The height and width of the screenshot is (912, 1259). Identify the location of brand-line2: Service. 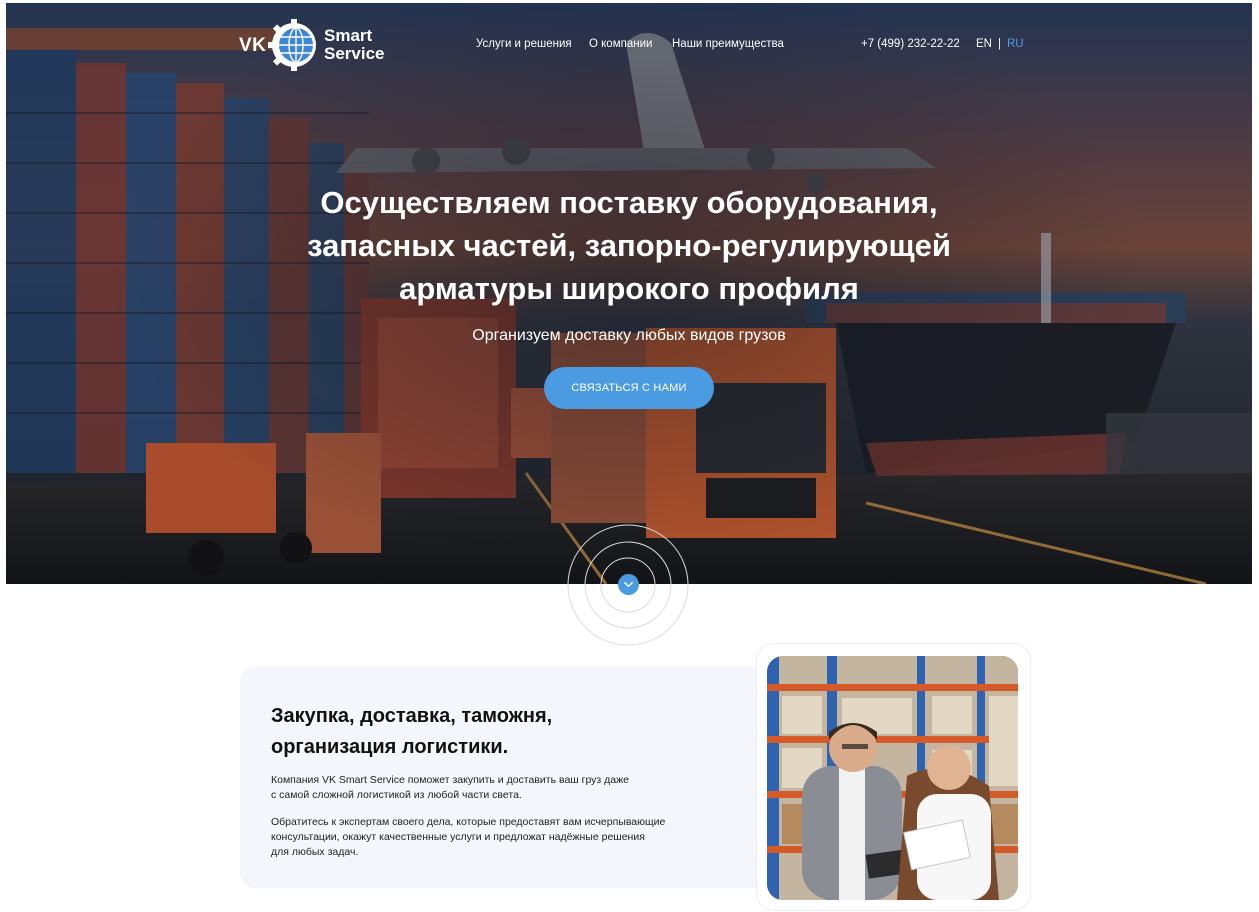
(354, 53).